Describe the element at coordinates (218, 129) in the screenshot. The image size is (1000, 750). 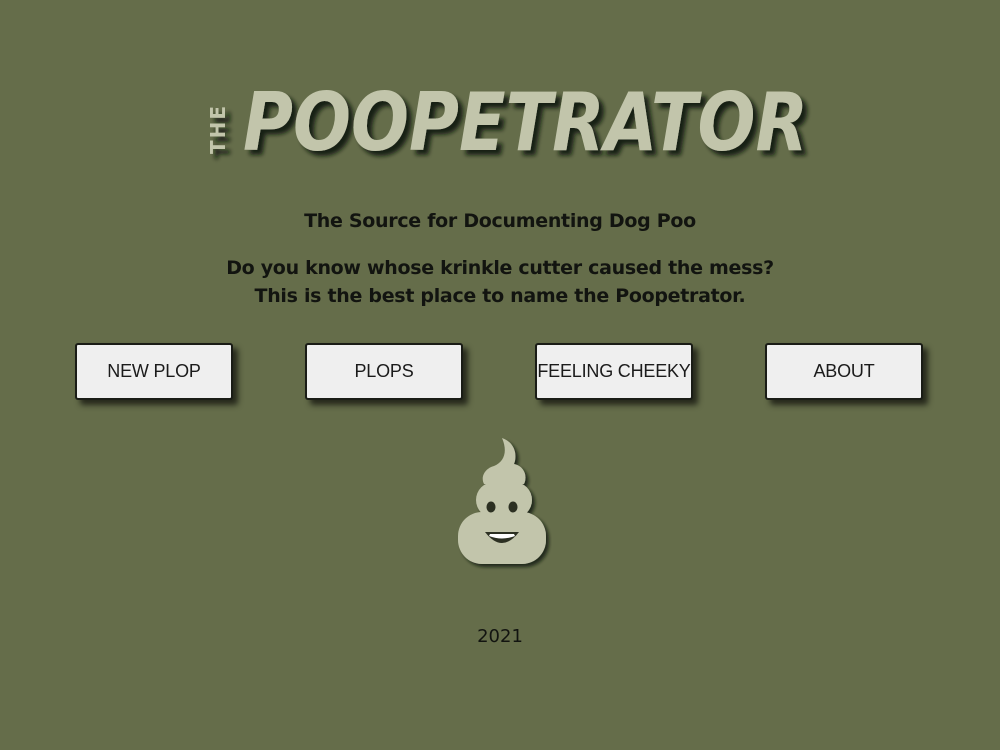
I see `logo-prefix: THE` at that location.